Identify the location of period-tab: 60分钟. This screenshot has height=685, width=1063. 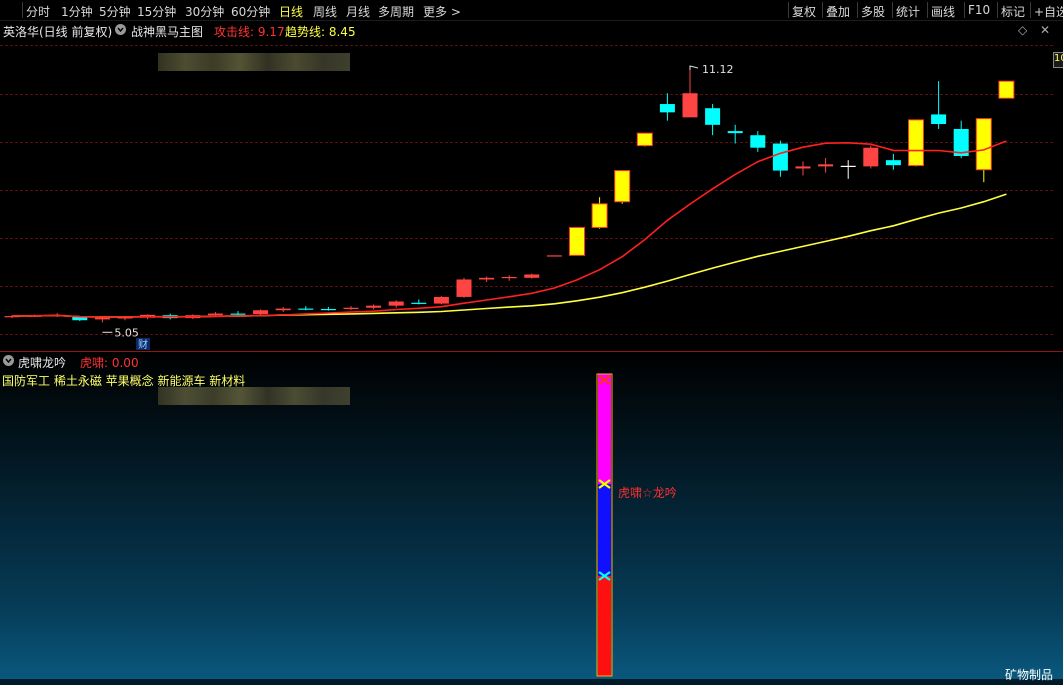
(250, 11).